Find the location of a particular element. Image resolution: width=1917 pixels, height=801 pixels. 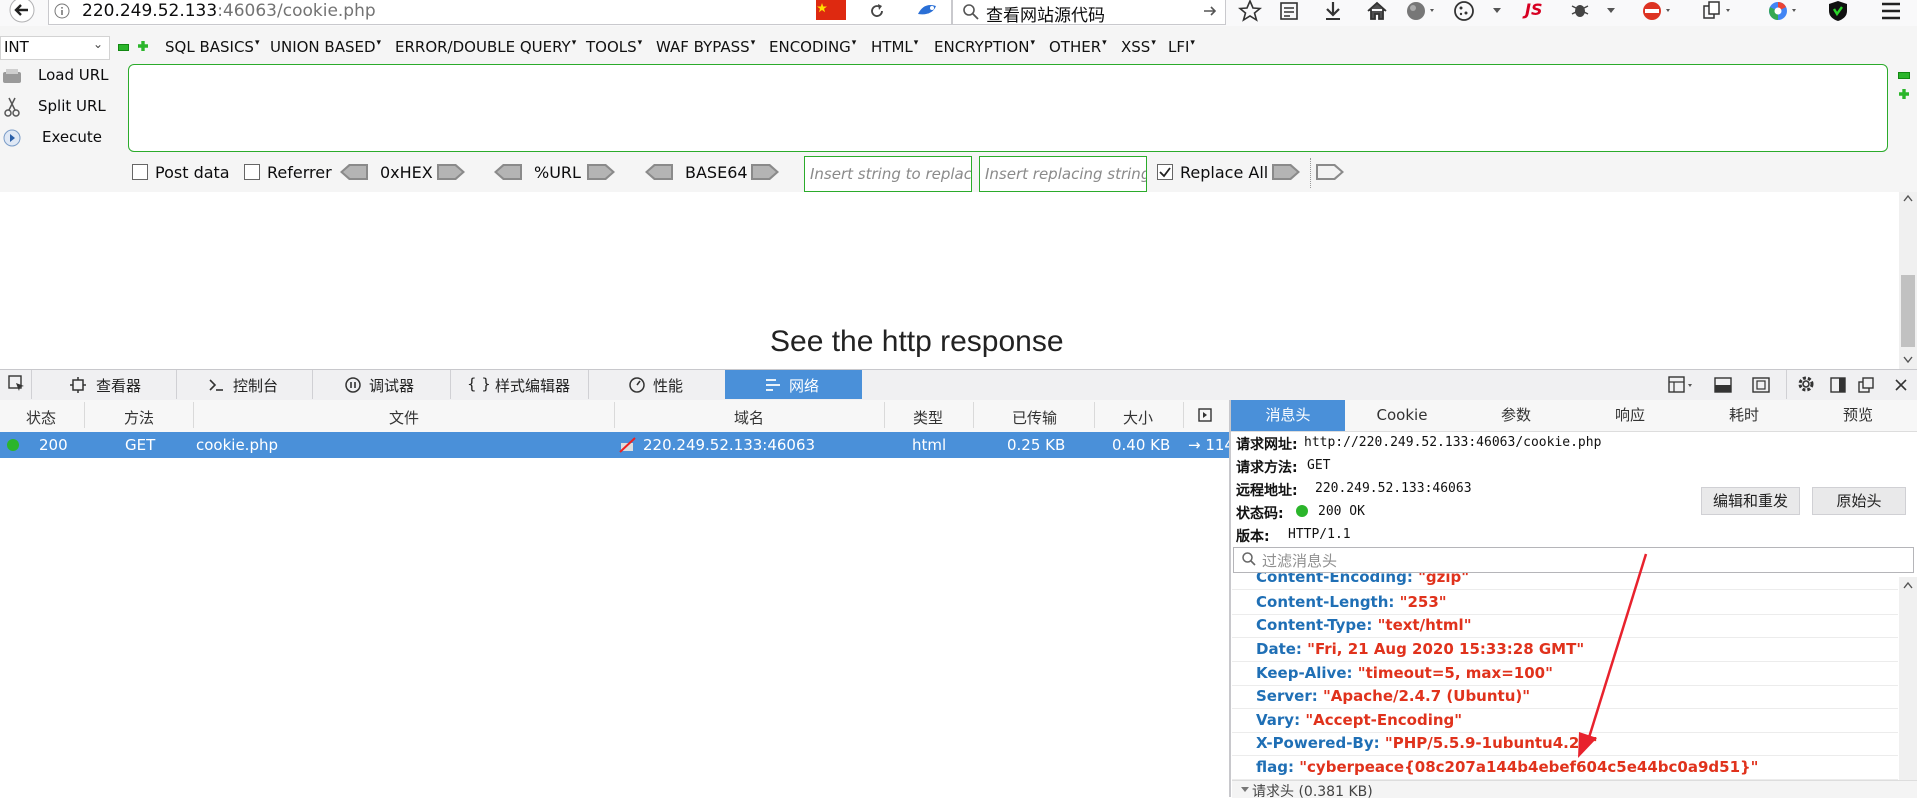

bug-icon is located at coordinates (1580, 11).